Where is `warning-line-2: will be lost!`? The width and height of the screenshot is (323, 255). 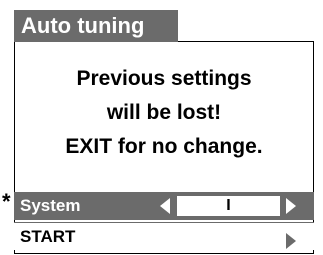
warning-line-2: will be lost! is located at coordinates (164, 112).